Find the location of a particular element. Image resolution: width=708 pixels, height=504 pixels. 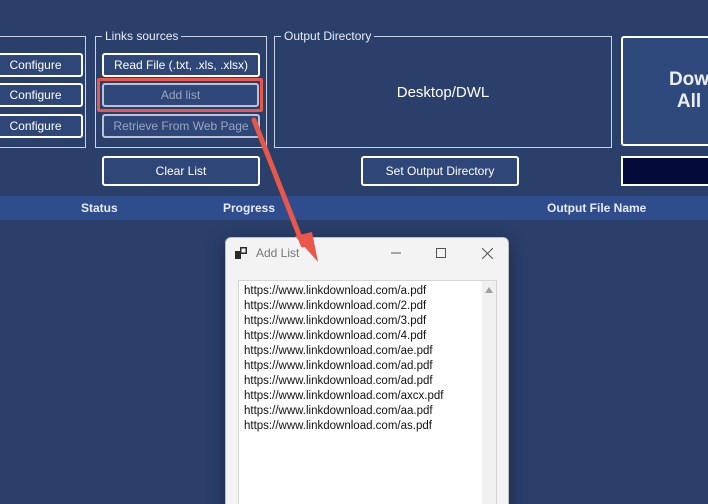

read-file-button: Read File (.txt, .xls, .xlsx) is located at coordinates (181, 65).